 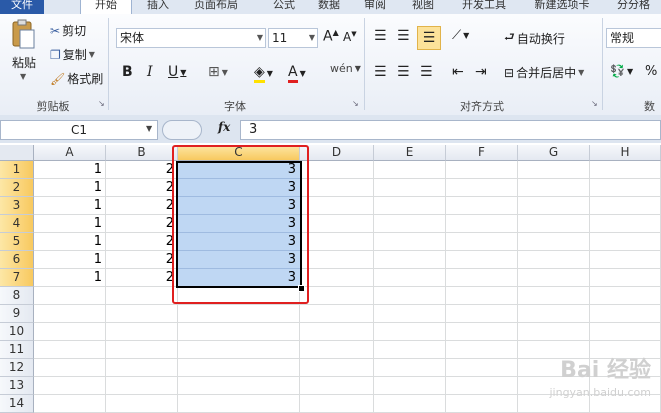 What do you see at coordinates (544, 72) in the screenshot?
I see `merge-center-button: ⊟ 合并后居中 ▼` at bounding box center [544, 72].